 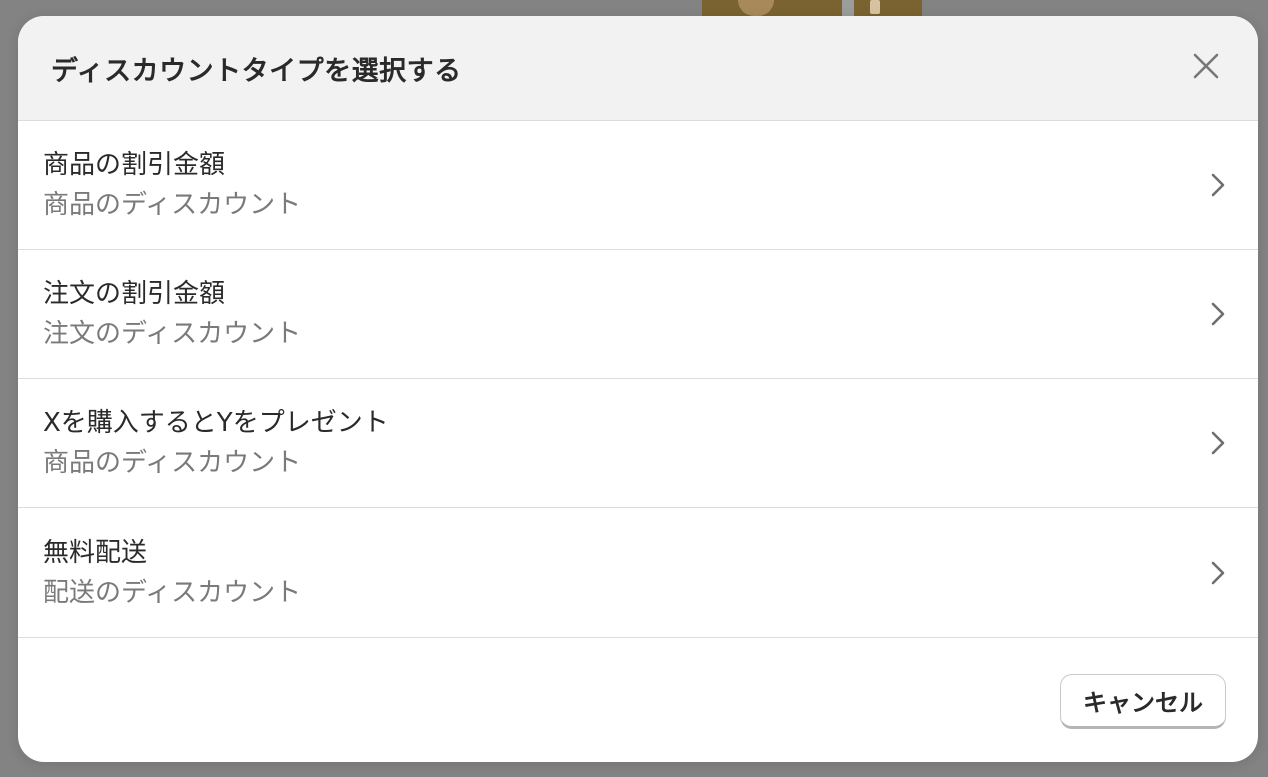 I want to click on option-text: 無料配送 配送のディスカウント, so click(x=172, y=573).